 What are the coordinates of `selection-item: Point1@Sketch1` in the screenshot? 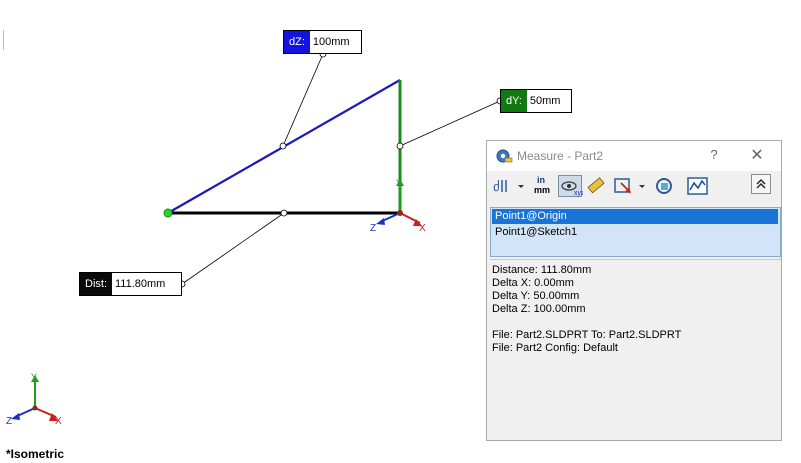 It's located at (635, 232).